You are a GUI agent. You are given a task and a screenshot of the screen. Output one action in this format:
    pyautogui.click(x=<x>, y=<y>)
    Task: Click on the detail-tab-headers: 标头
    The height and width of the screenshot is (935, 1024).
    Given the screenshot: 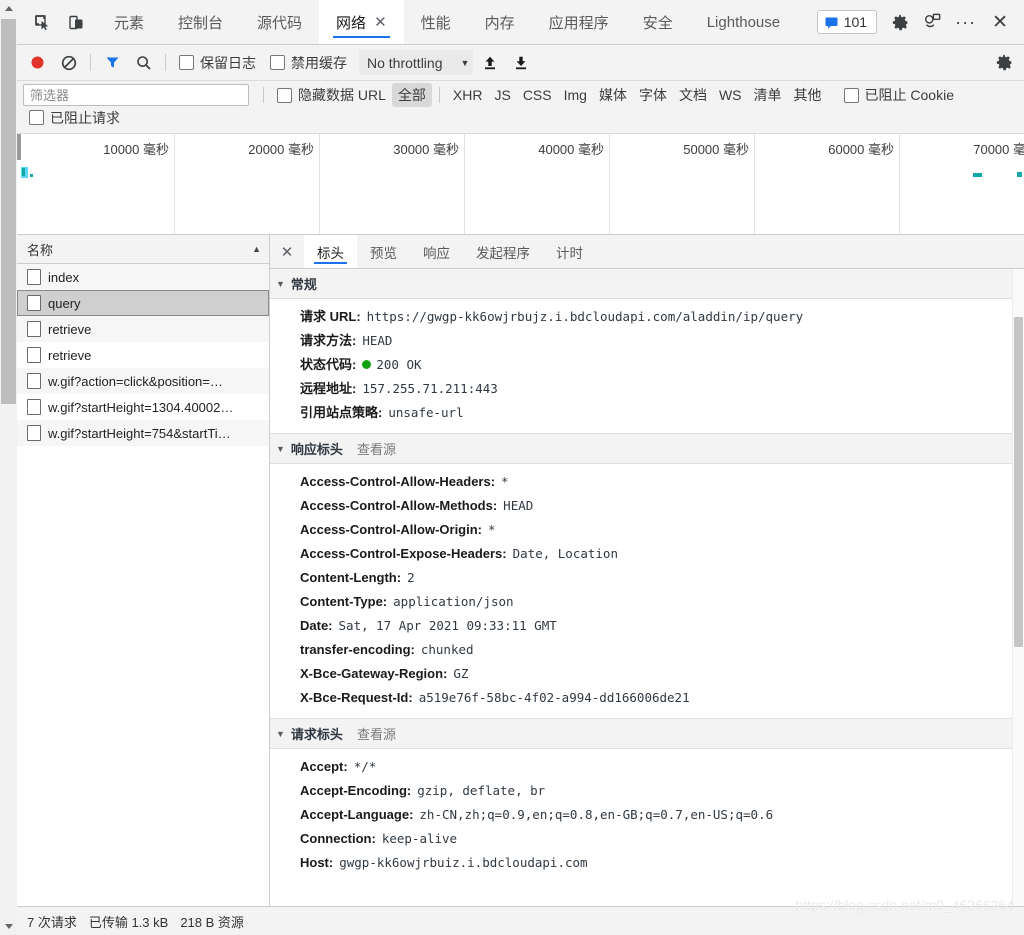 What is the action you would take?
    pyautogui.click(x=330, y=251)
    